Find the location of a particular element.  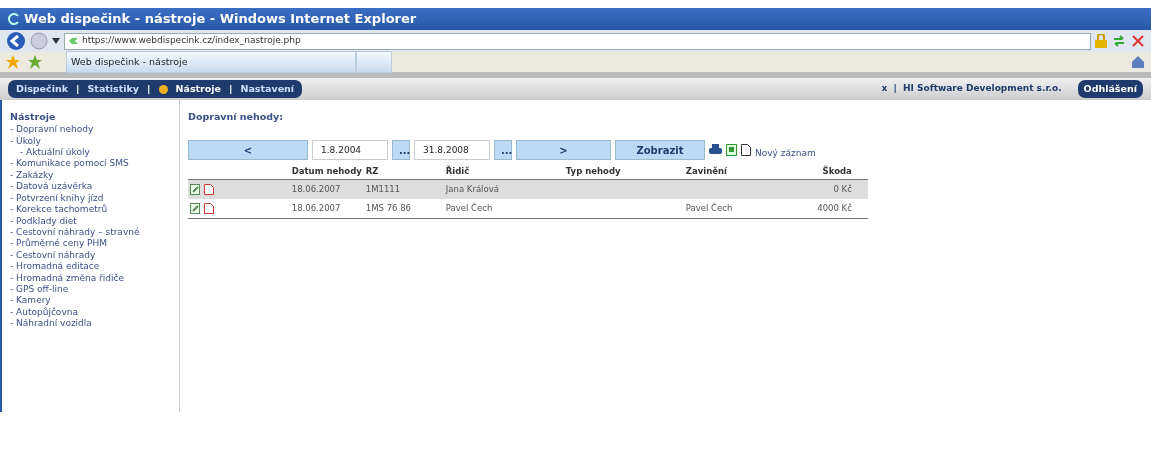

sidebar-link: - Průměrné ceny PHM is located at coordinates (90, 244).